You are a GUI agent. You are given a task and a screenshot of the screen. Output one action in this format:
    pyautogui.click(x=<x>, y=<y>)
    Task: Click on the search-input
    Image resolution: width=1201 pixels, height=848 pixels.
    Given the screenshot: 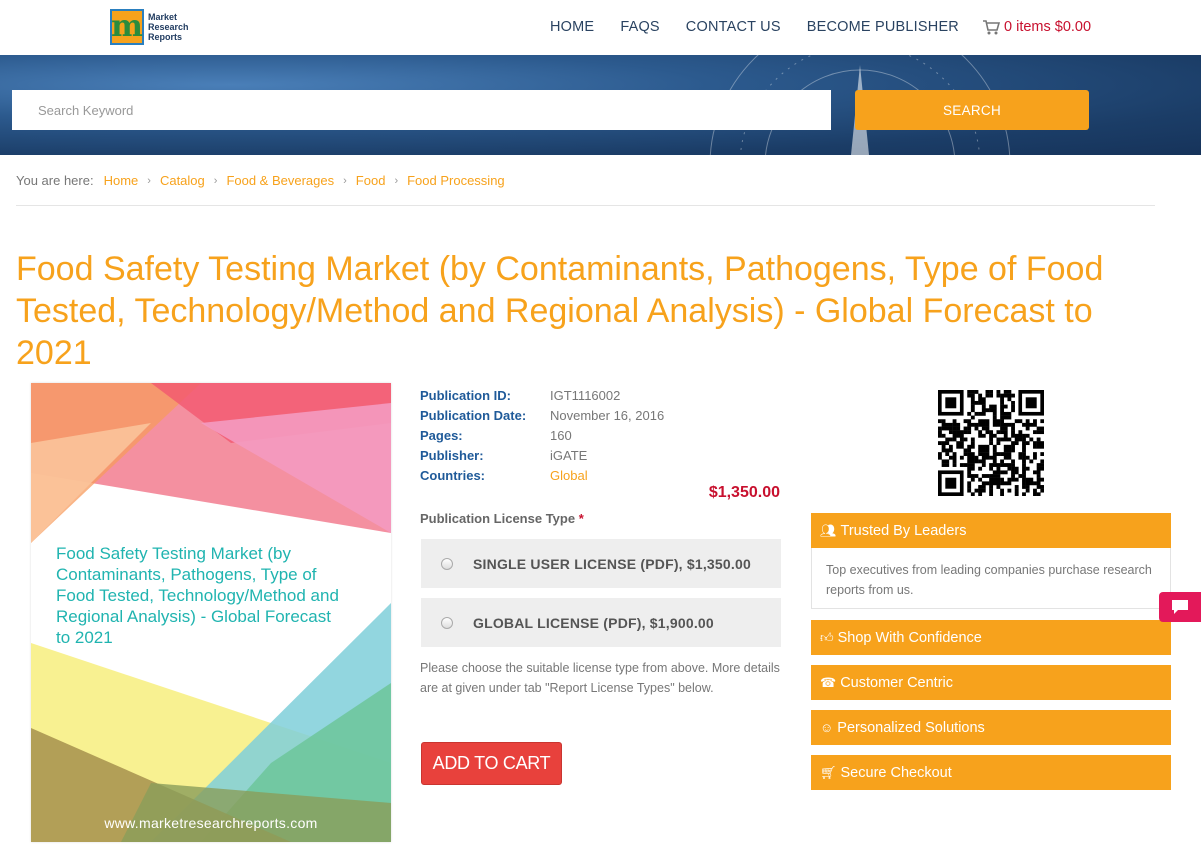 What is the action you would take?
    pyautogui.click(x=421, y=110)
    